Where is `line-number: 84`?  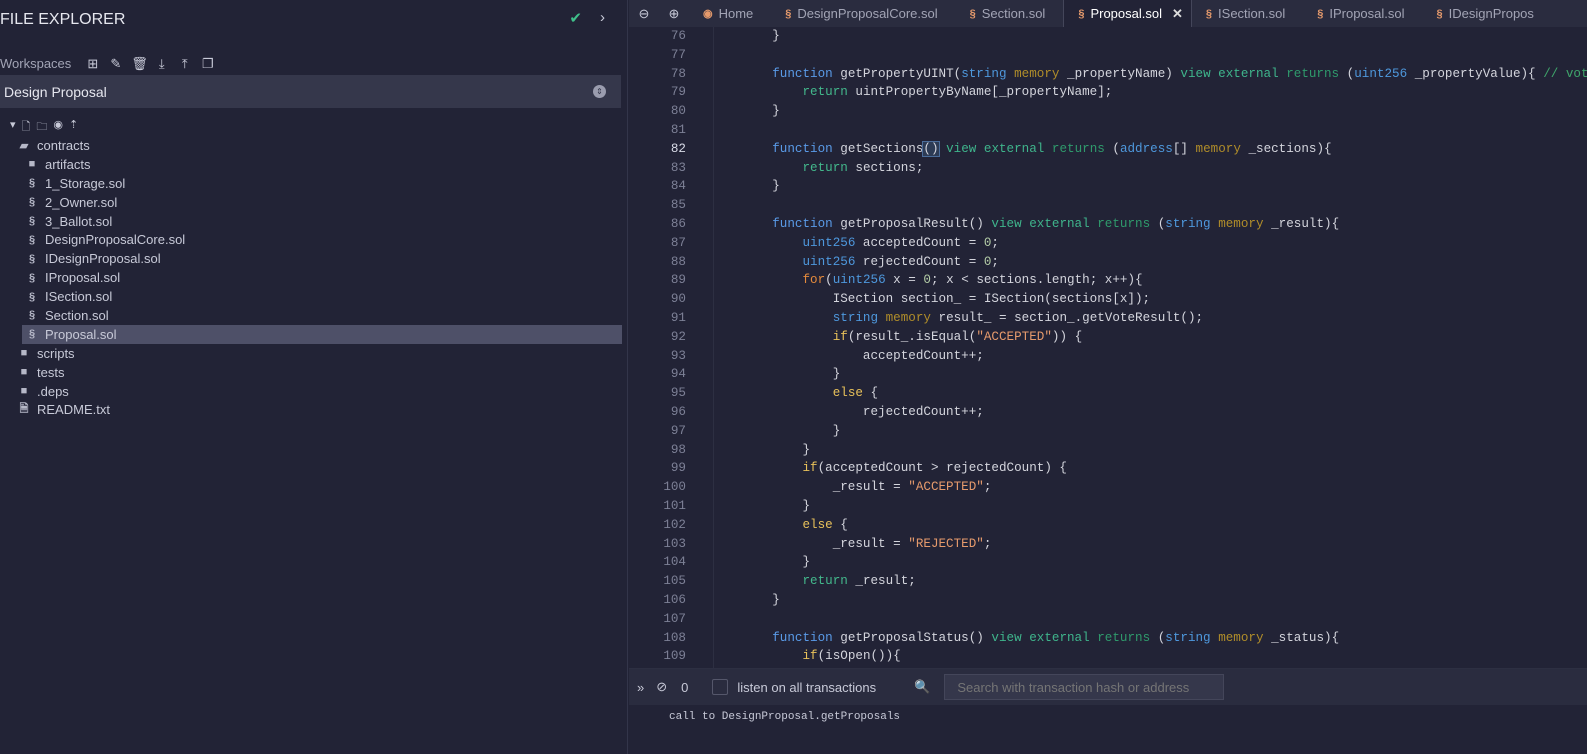
line-number: 84 is located at coordinates (678, 186).